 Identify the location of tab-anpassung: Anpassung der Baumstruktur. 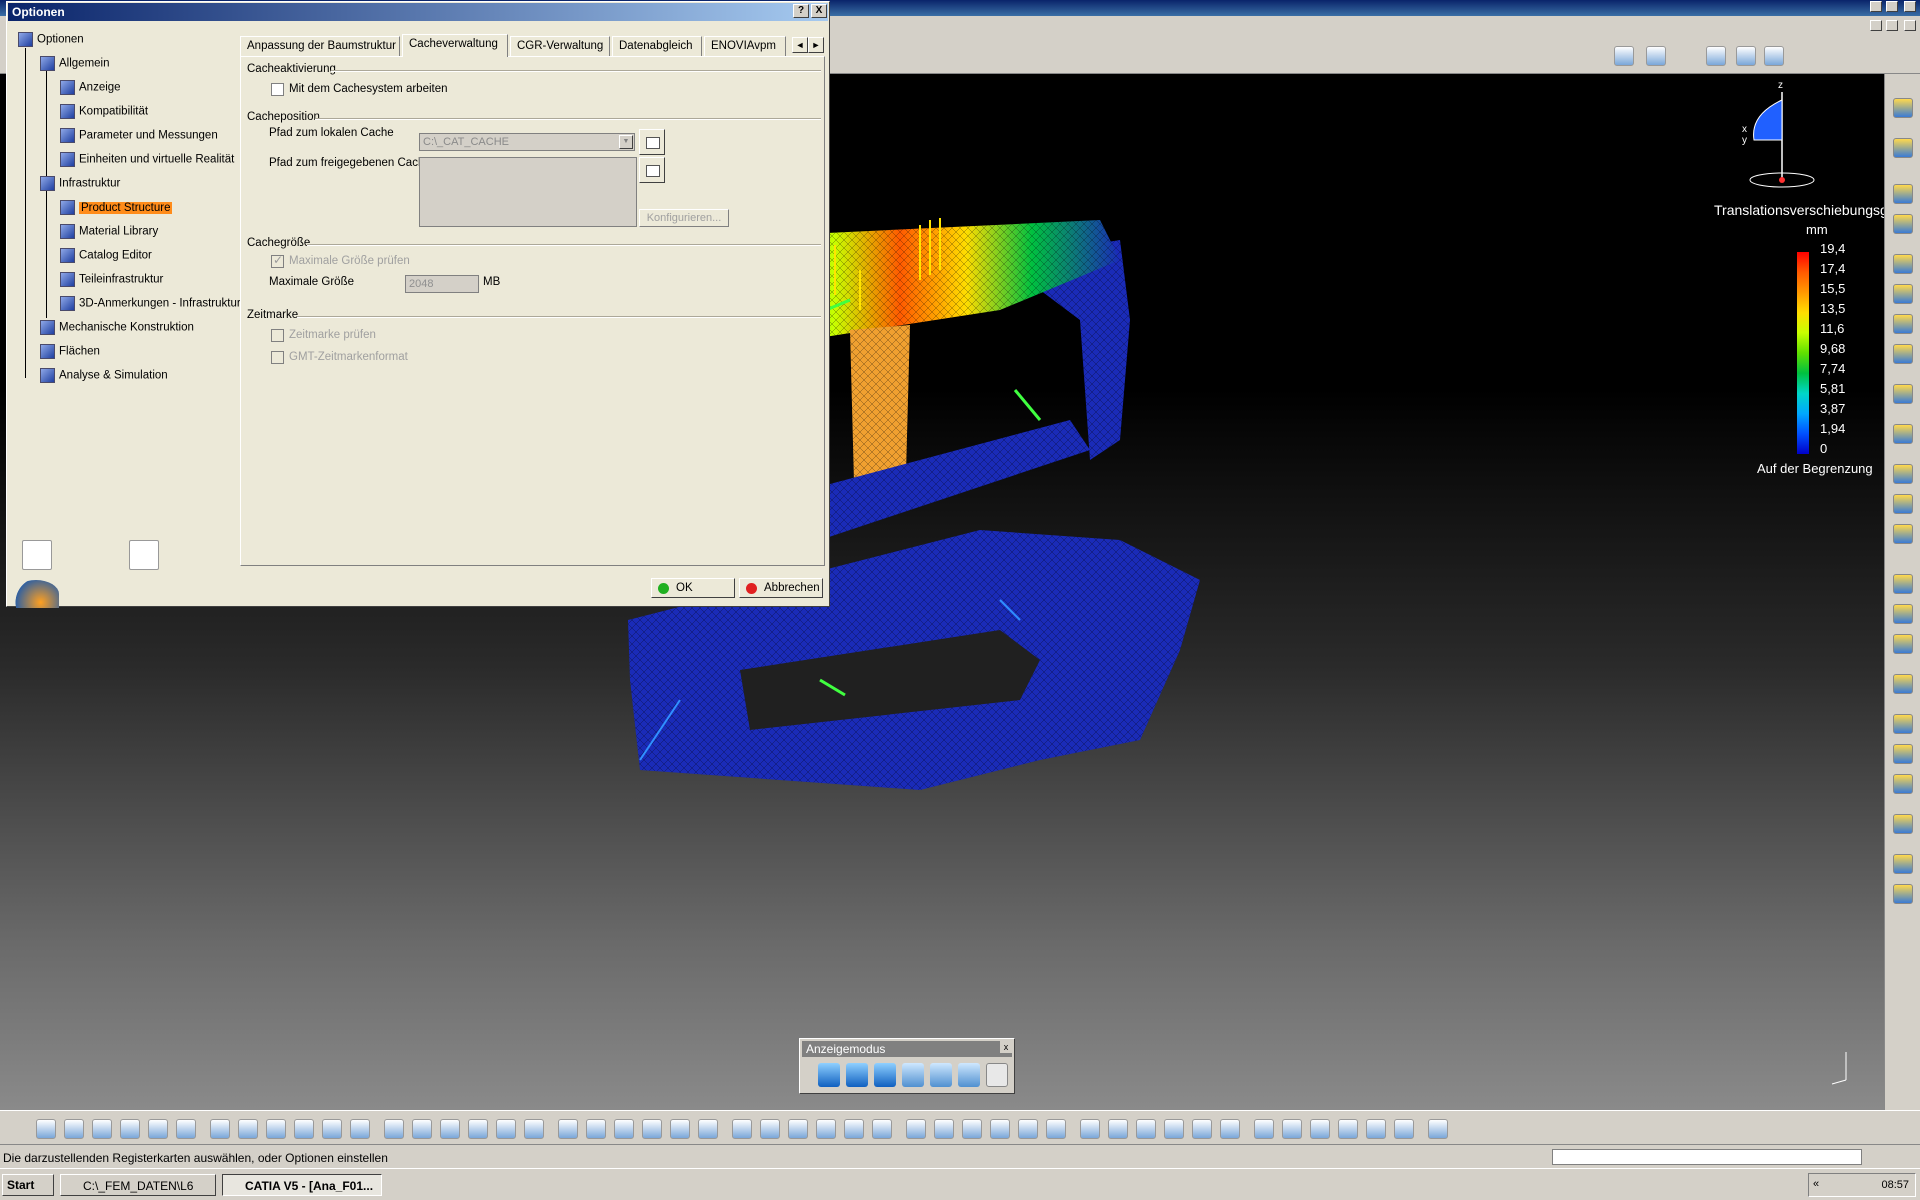
(320, 46).